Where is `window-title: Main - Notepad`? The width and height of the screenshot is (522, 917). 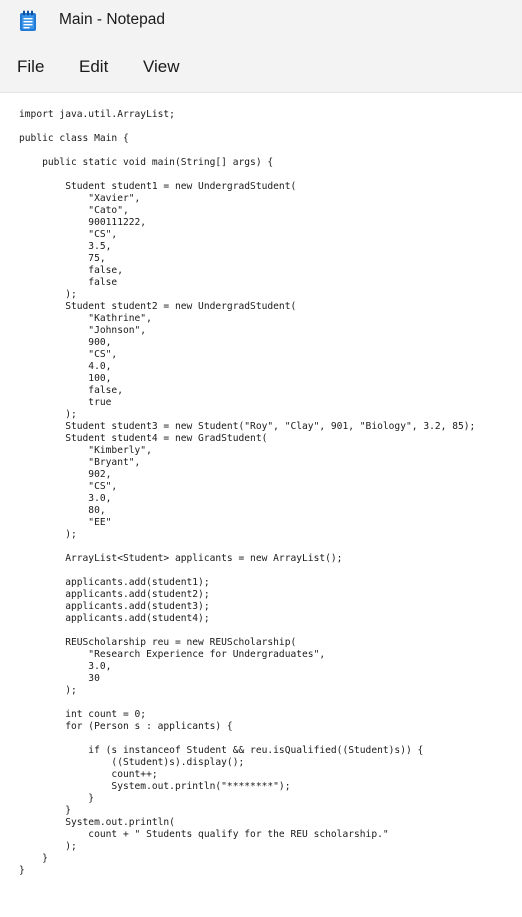
window-title: Main - Notepad is located at coordinates (112, 19).